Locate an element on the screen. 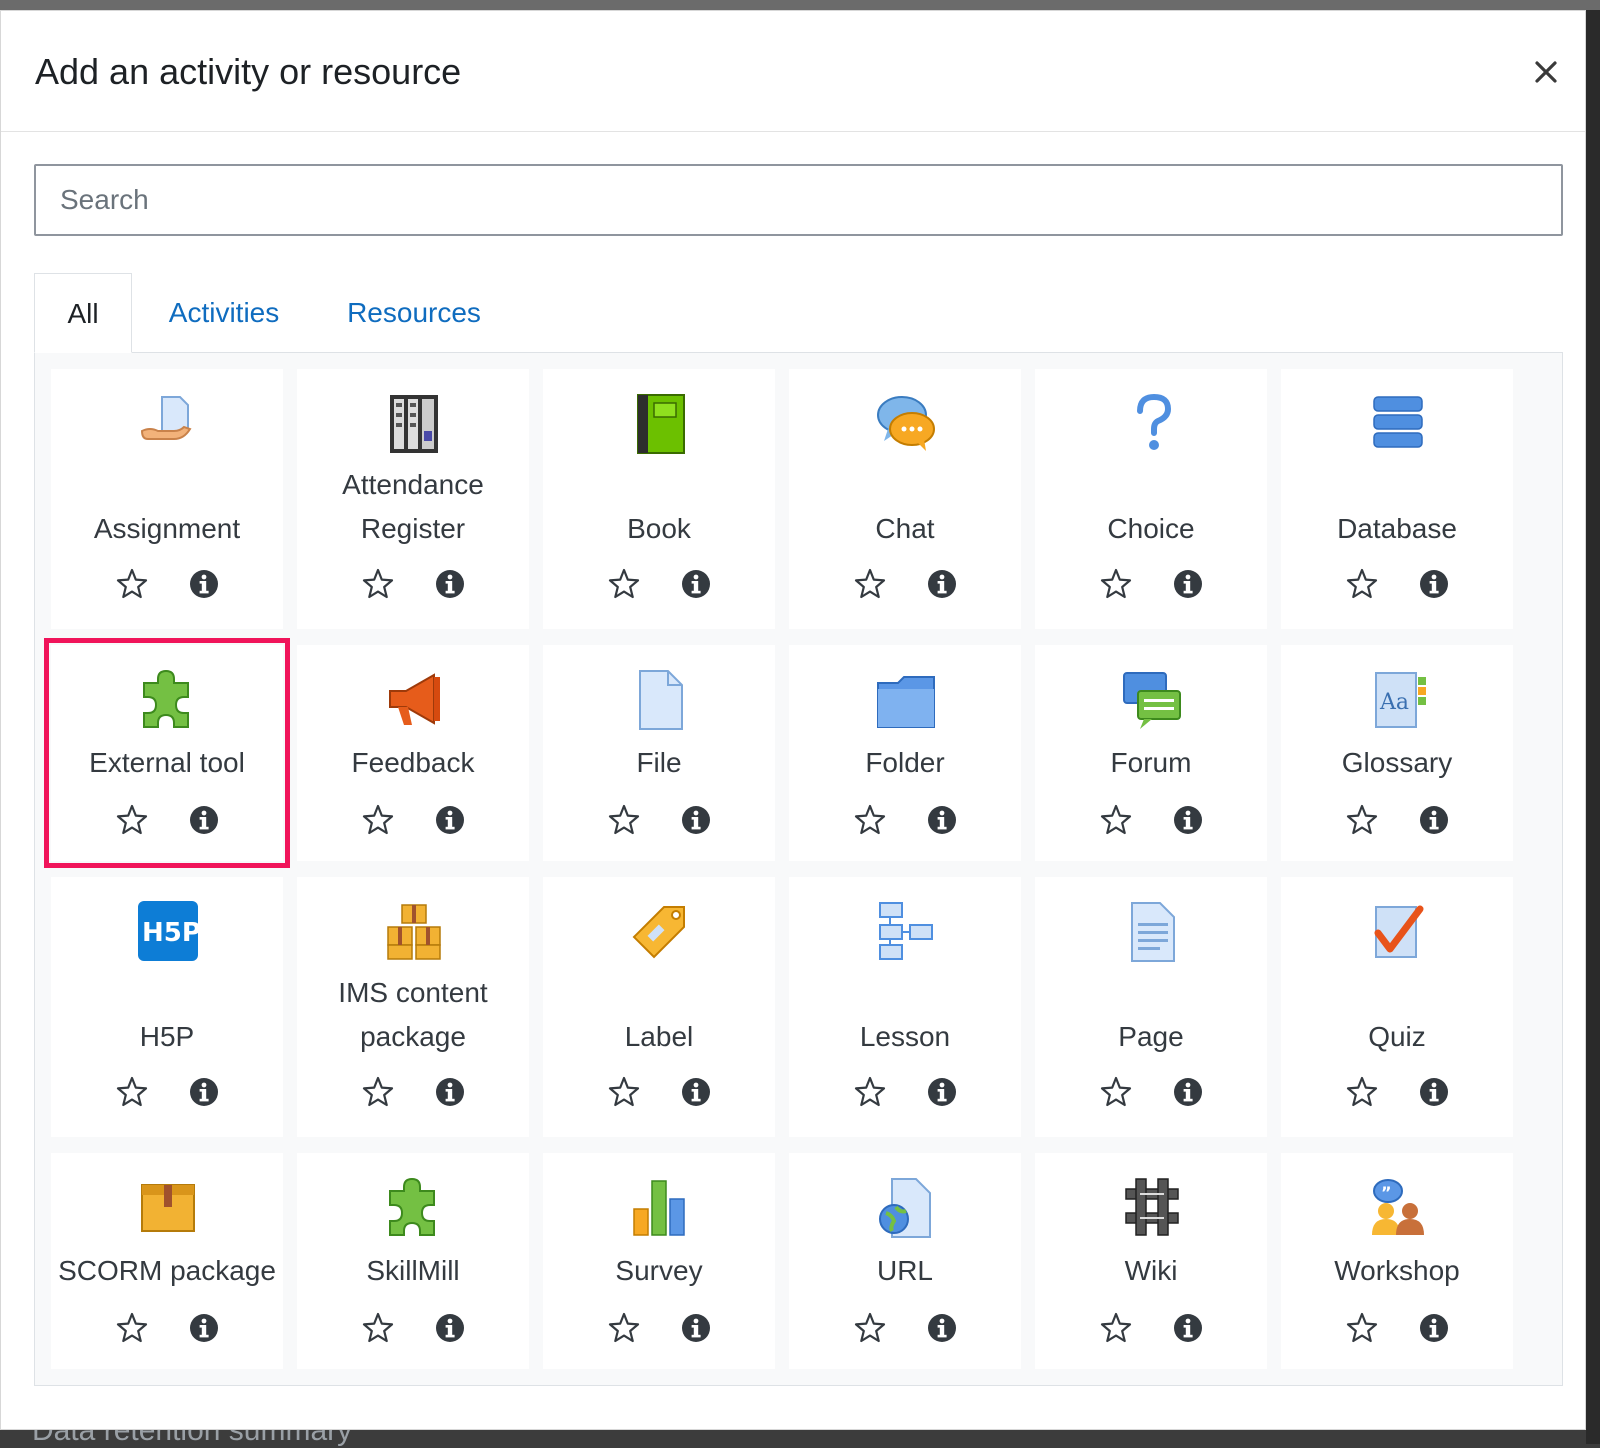  module-label: SkillMill is located at coordinates (413, 1270).